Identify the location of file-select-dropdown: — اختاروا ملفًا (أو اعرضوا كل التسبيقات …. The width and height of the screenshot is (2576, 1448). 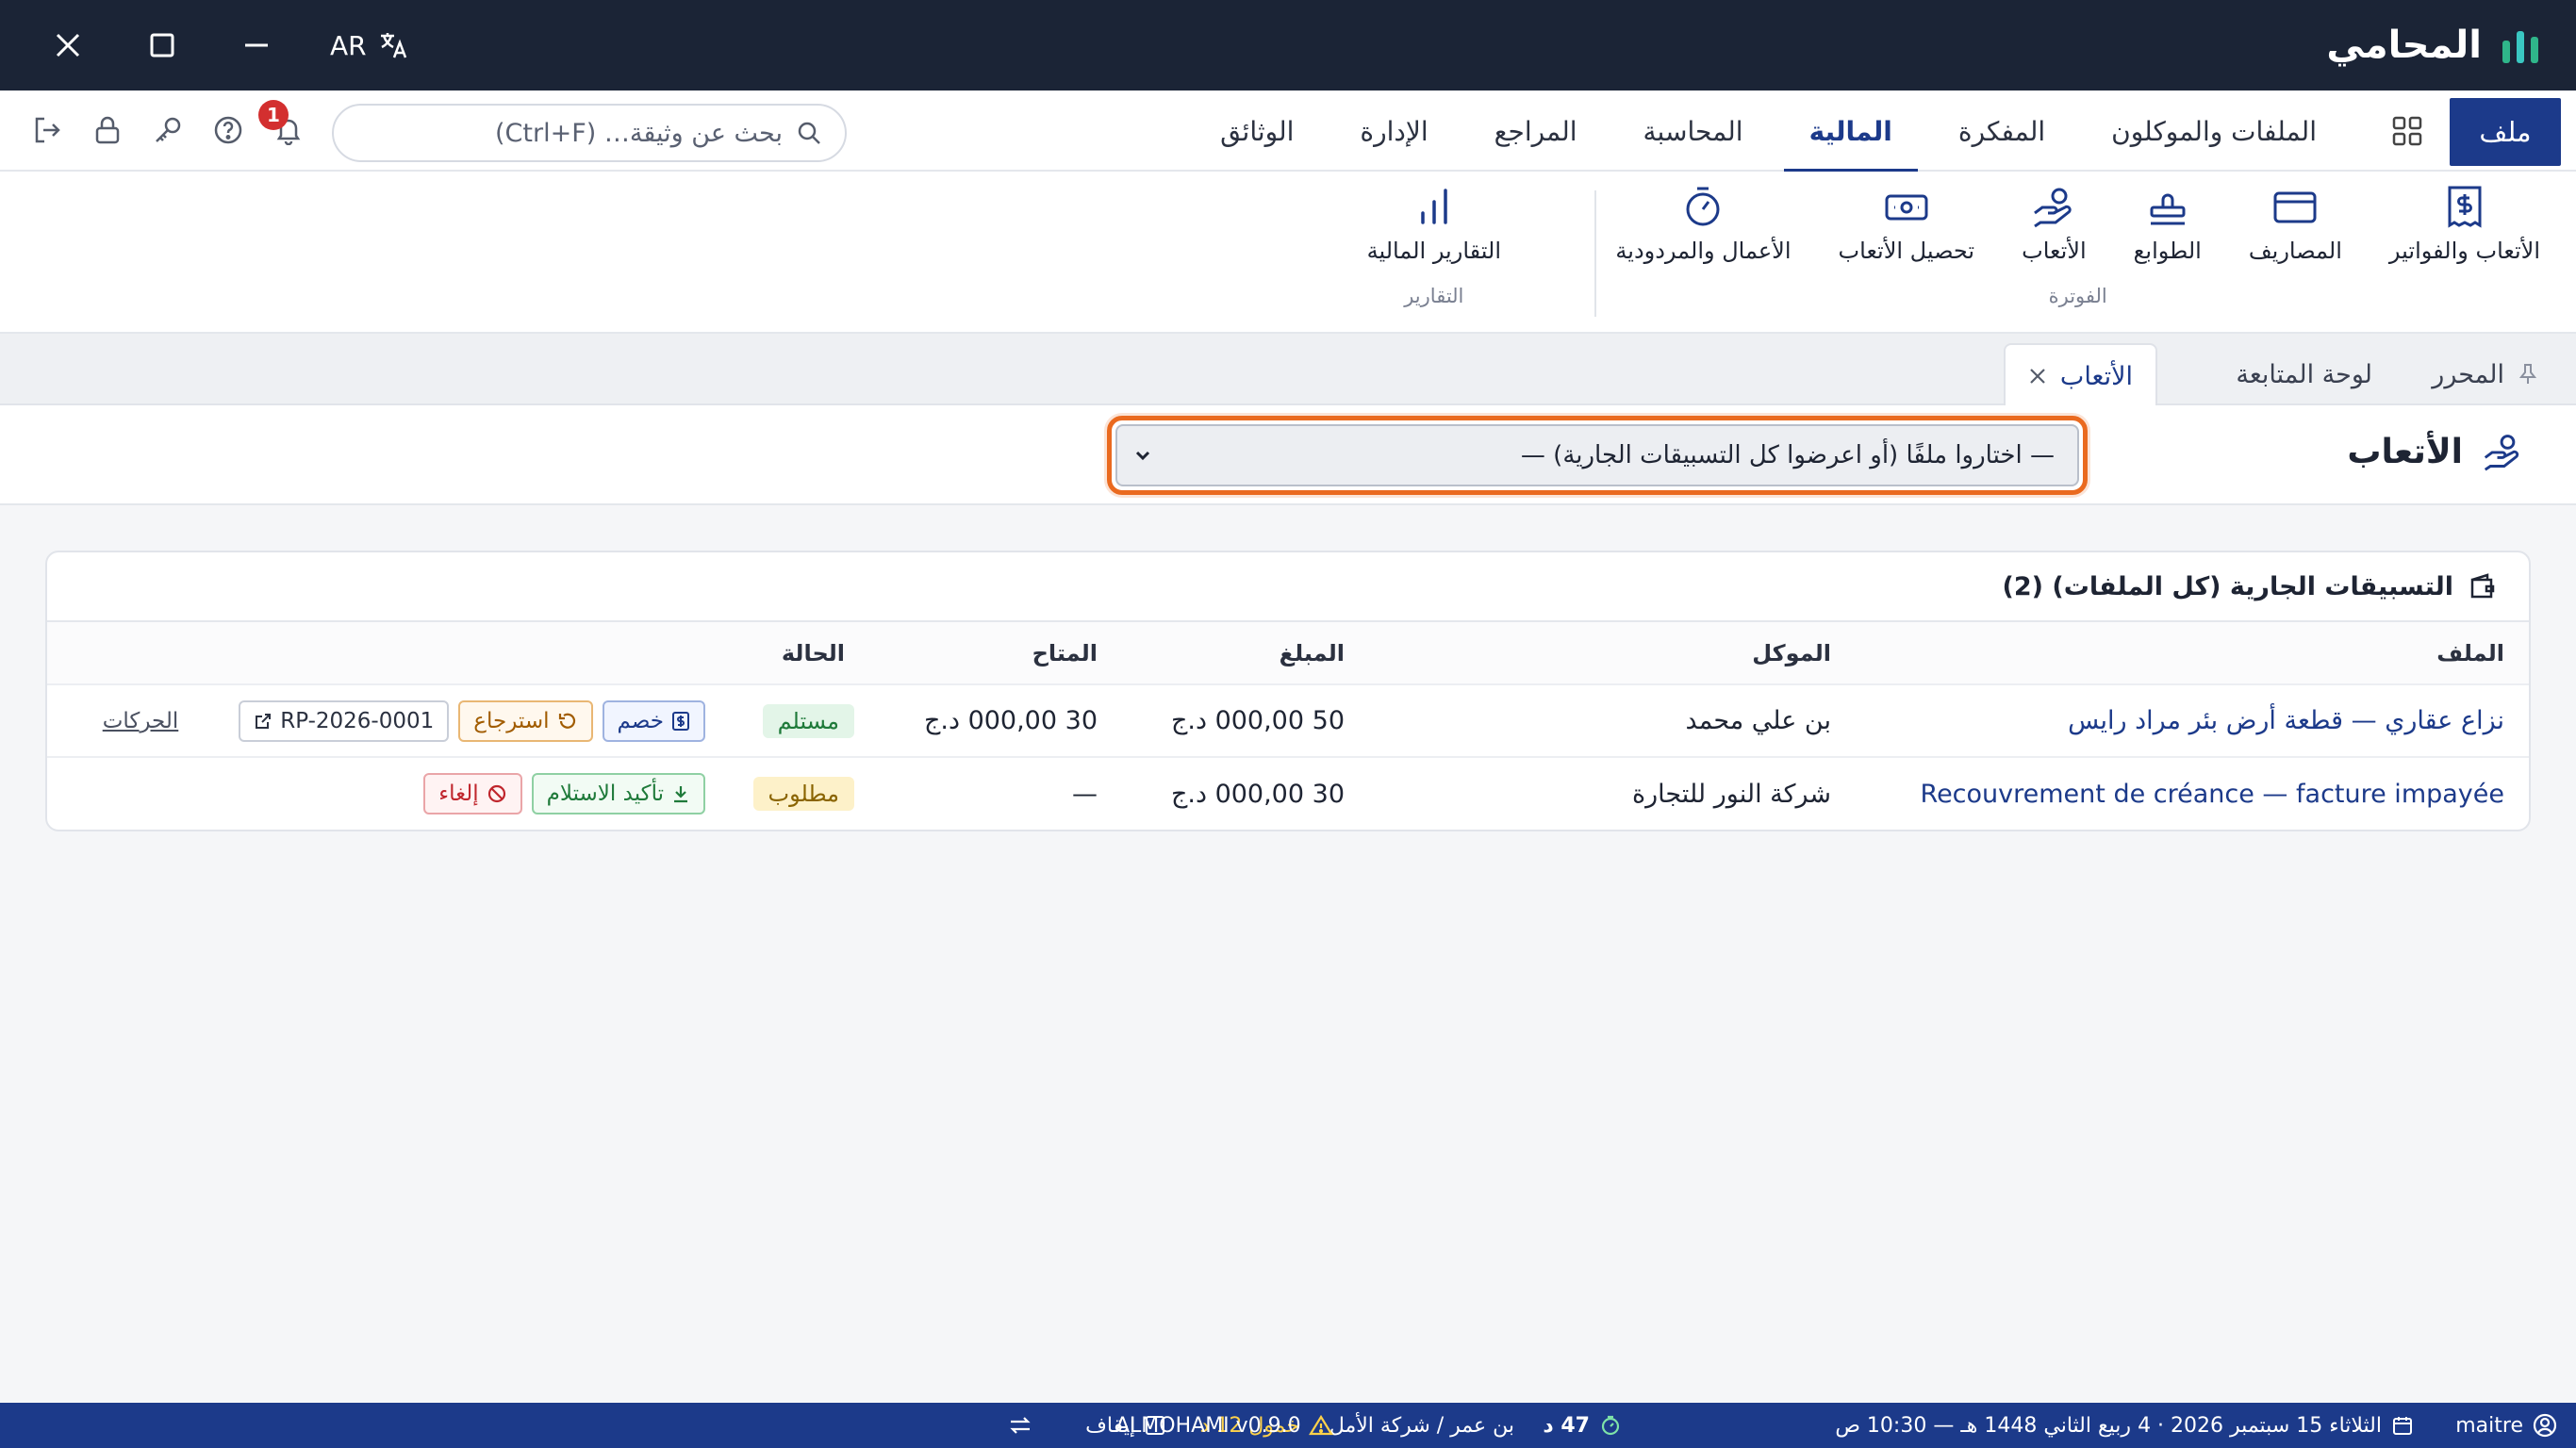
(1597, 455).